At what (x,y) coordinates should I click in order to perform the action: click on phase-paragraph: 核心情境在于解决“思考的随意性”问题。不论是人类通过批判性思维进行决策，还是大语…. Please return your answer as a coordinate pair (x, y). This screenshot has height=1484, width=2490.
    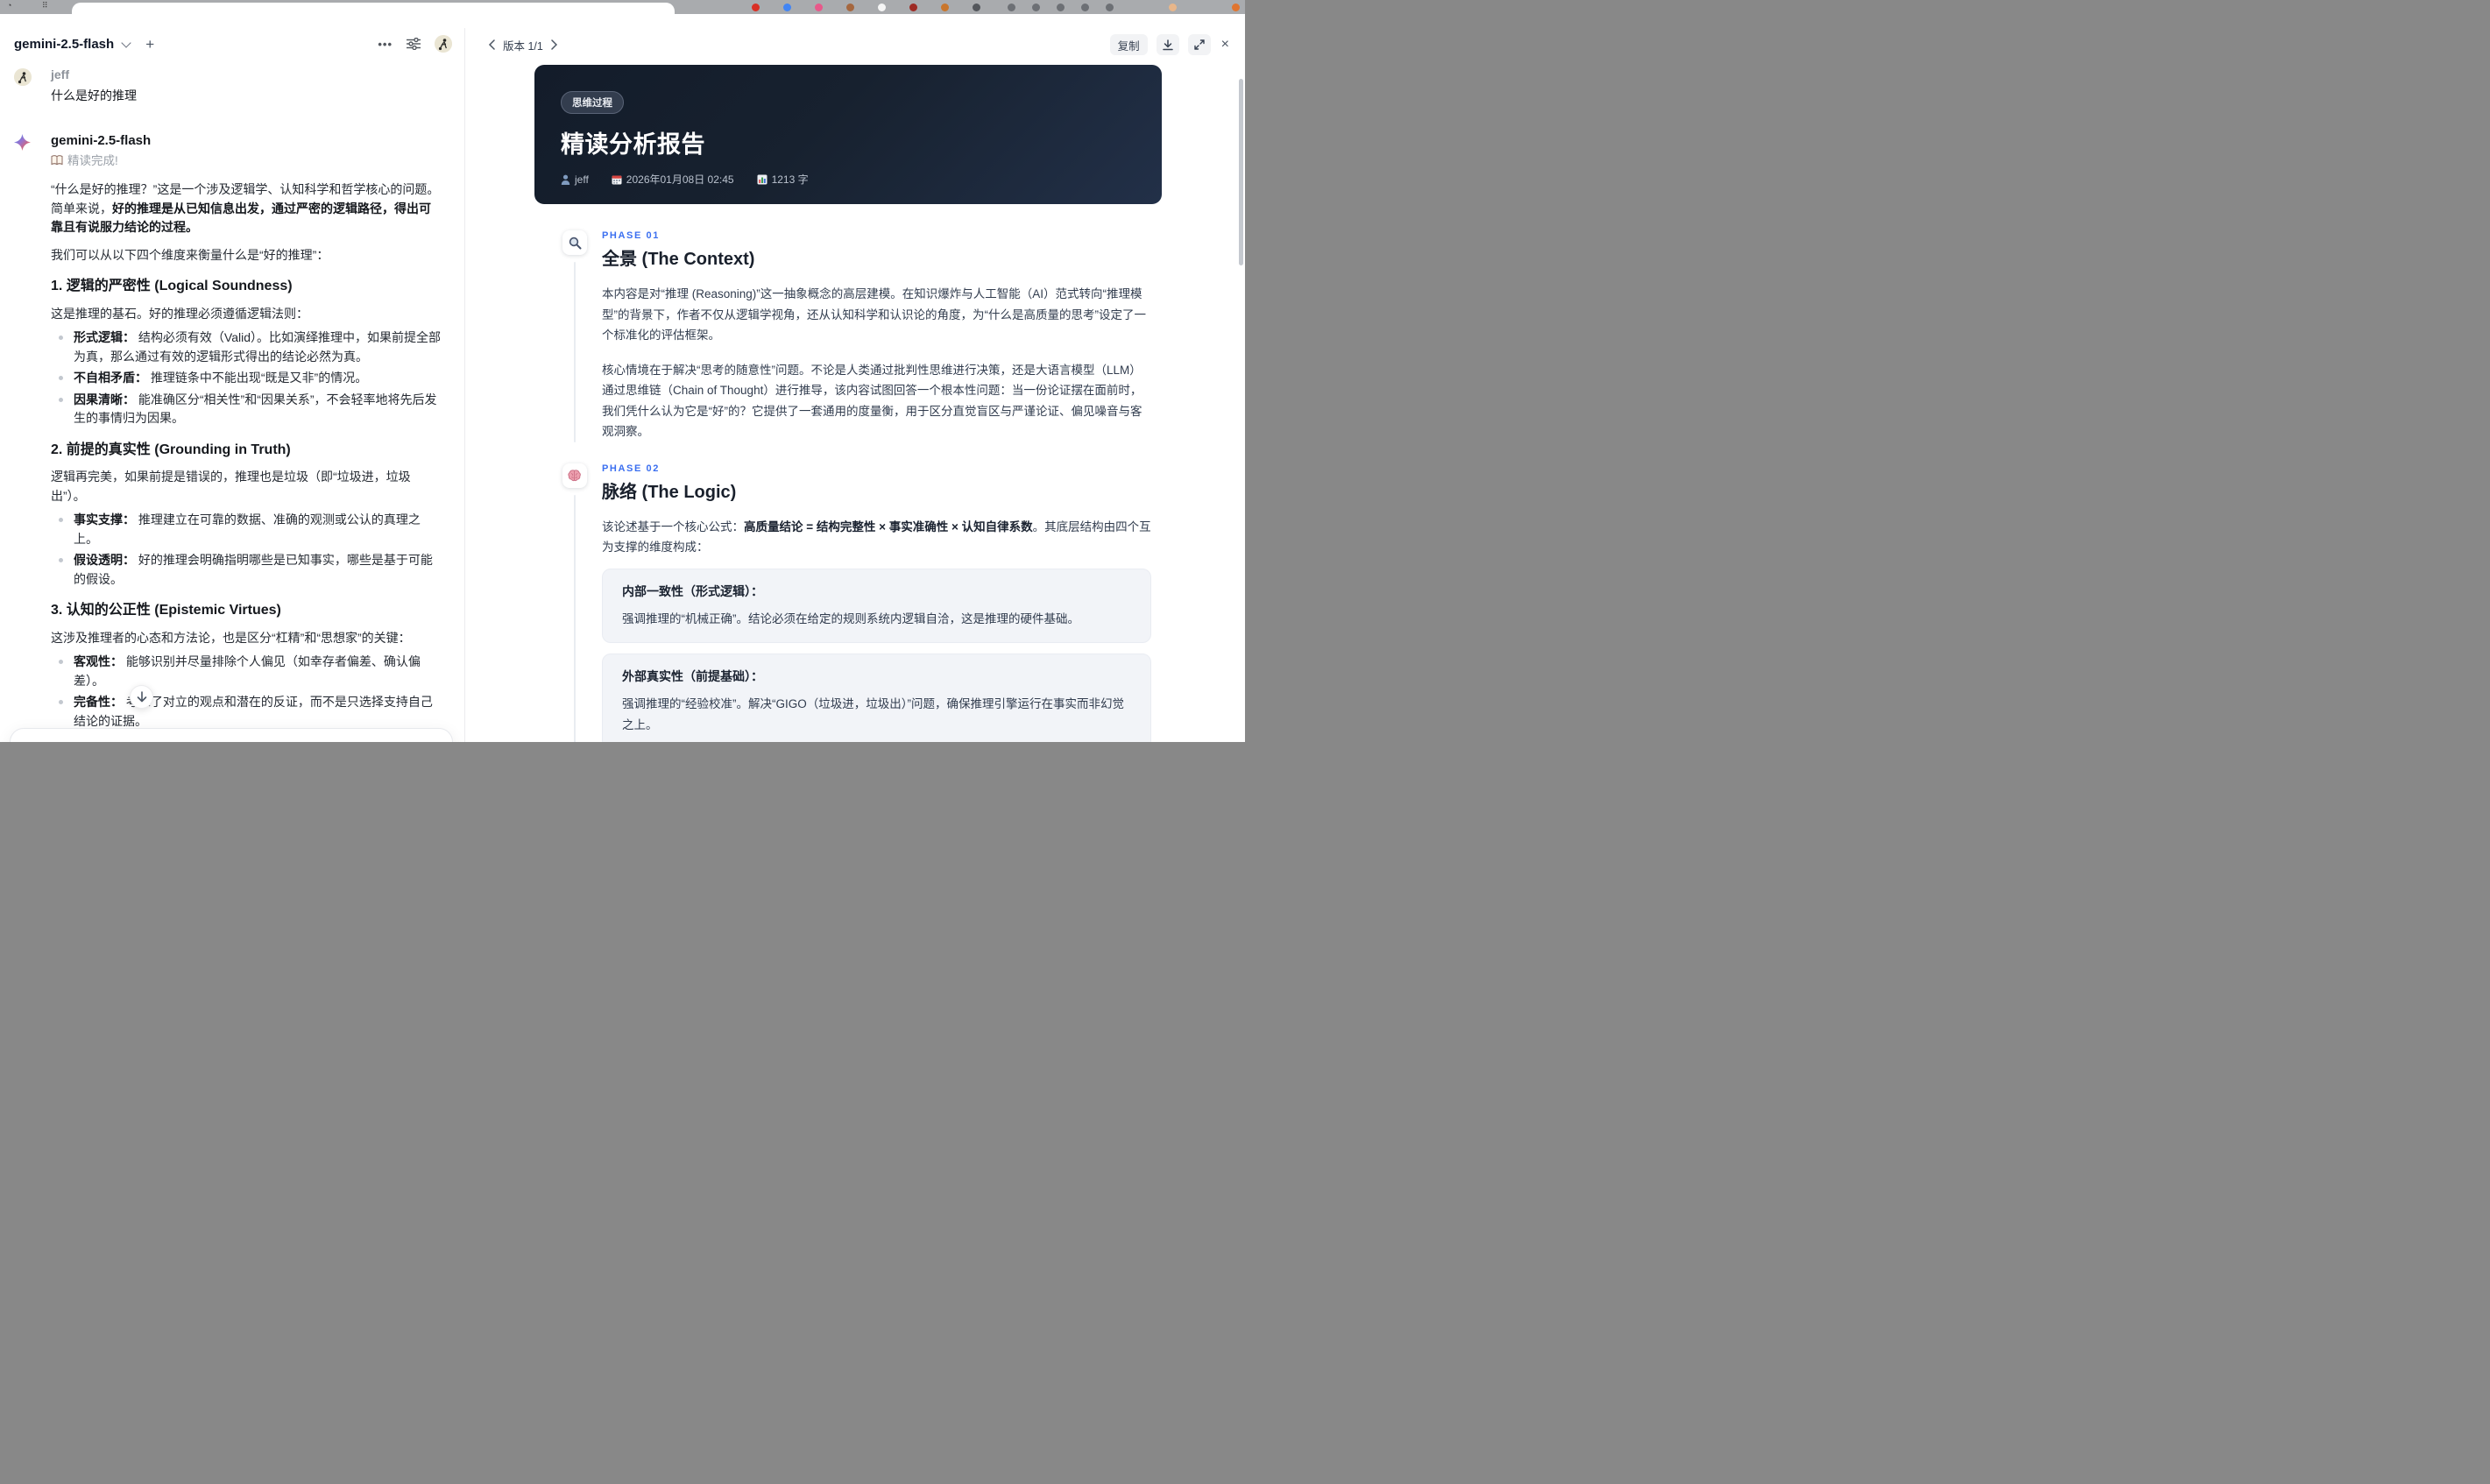
    Looking at the image, I should click on (872, 401).